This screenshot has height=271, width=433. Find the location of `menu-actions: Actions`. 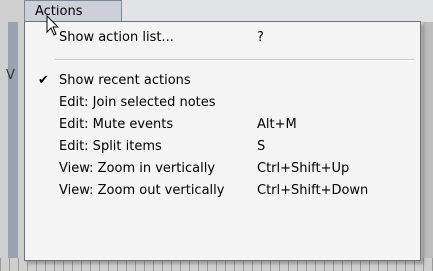

menu-actions: Actions is located at coordinates (73, 11).